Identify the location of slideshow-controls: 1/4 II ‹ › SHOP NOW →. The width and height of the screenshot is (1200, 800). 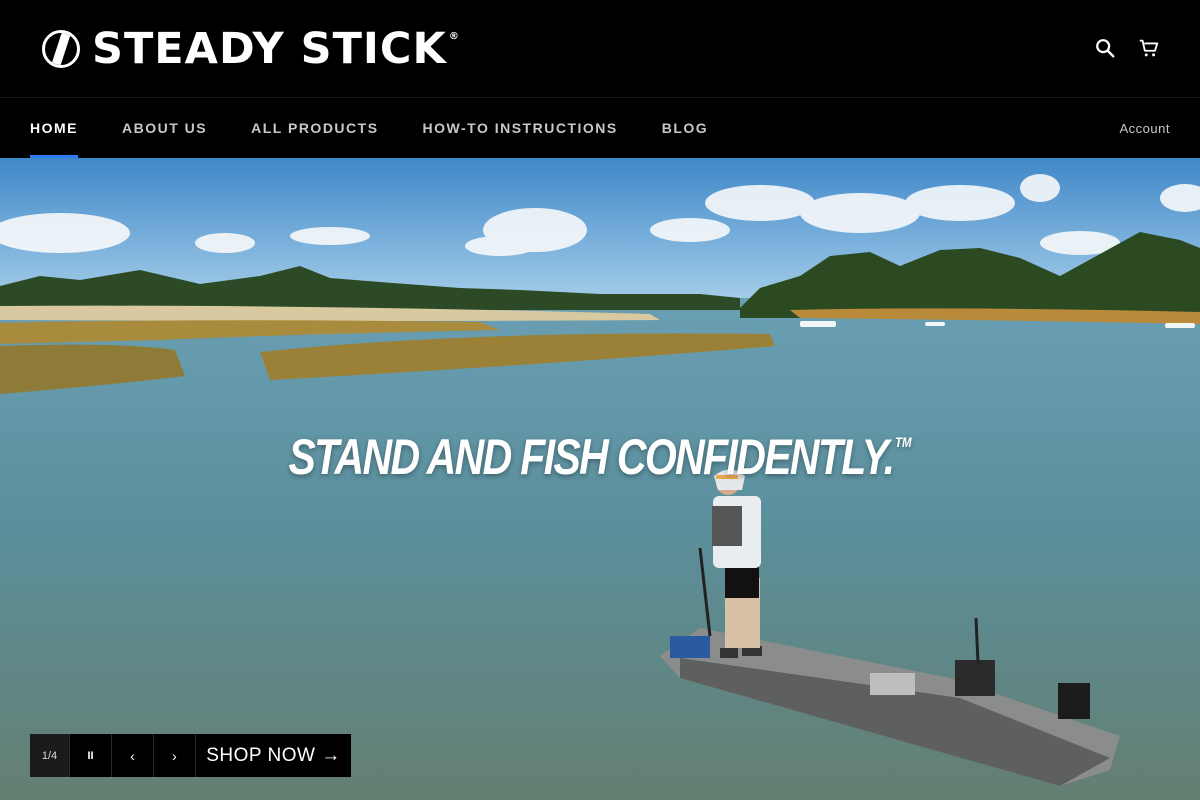
(190, 755).